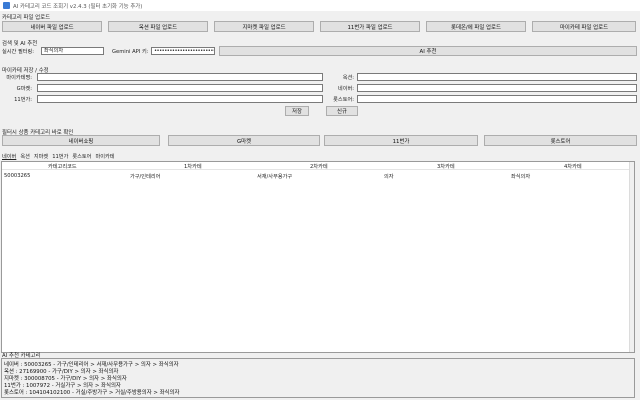 The width and height of the screenshot is (640, 400). Describe the element at coordinates (497, 77) in the screenshot. I see `auction-input` at that location.